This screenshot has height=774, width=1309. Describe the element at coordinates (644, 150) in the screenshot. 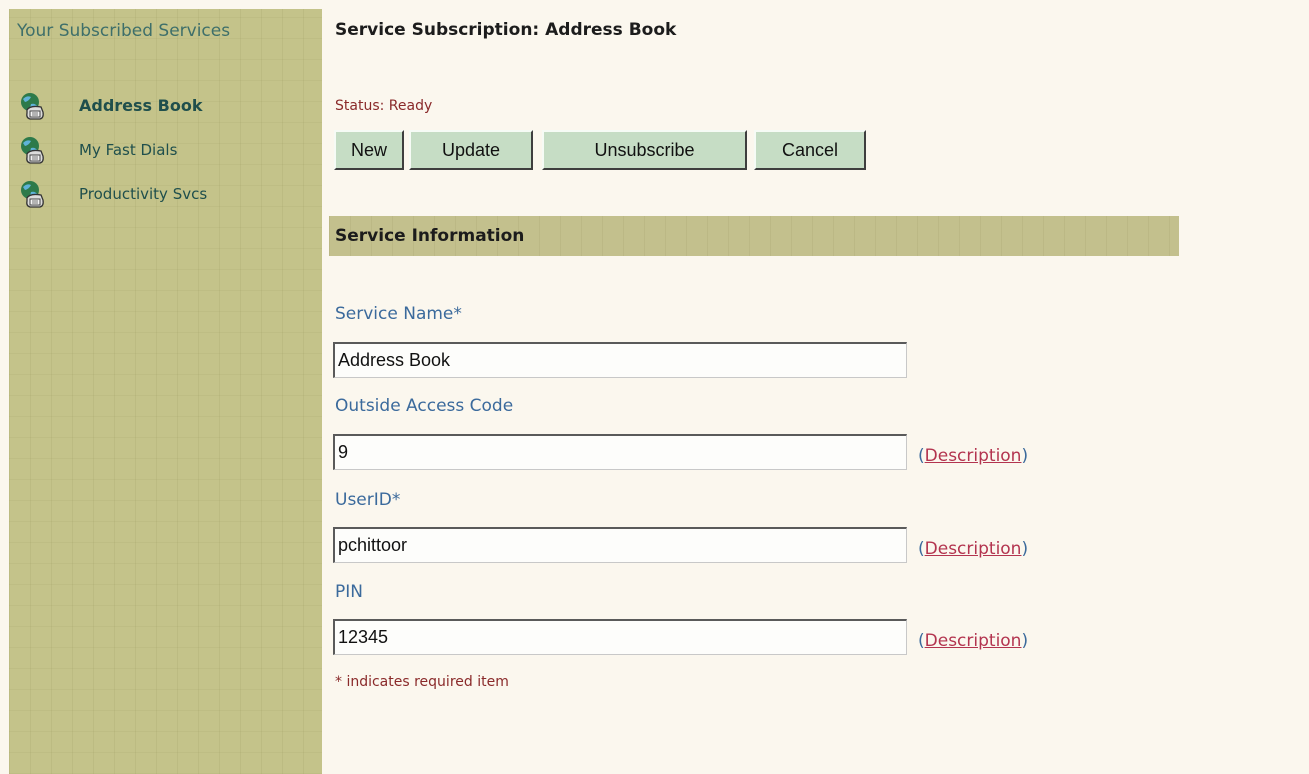

I see `unsubscribe-button: Unsubscribe` at that location.